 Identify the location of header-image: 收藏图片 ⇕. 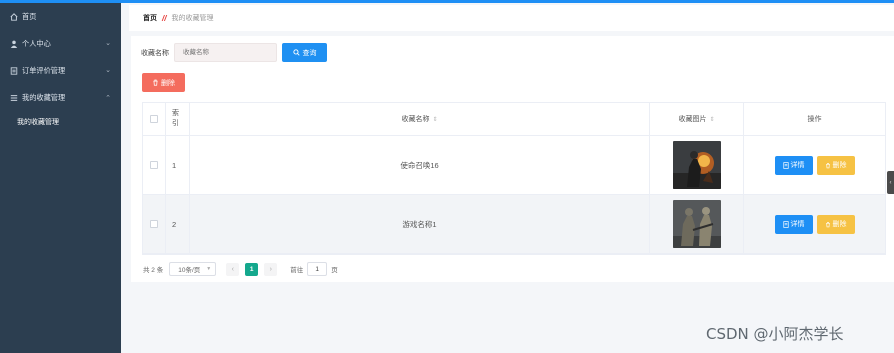
(697, 119).